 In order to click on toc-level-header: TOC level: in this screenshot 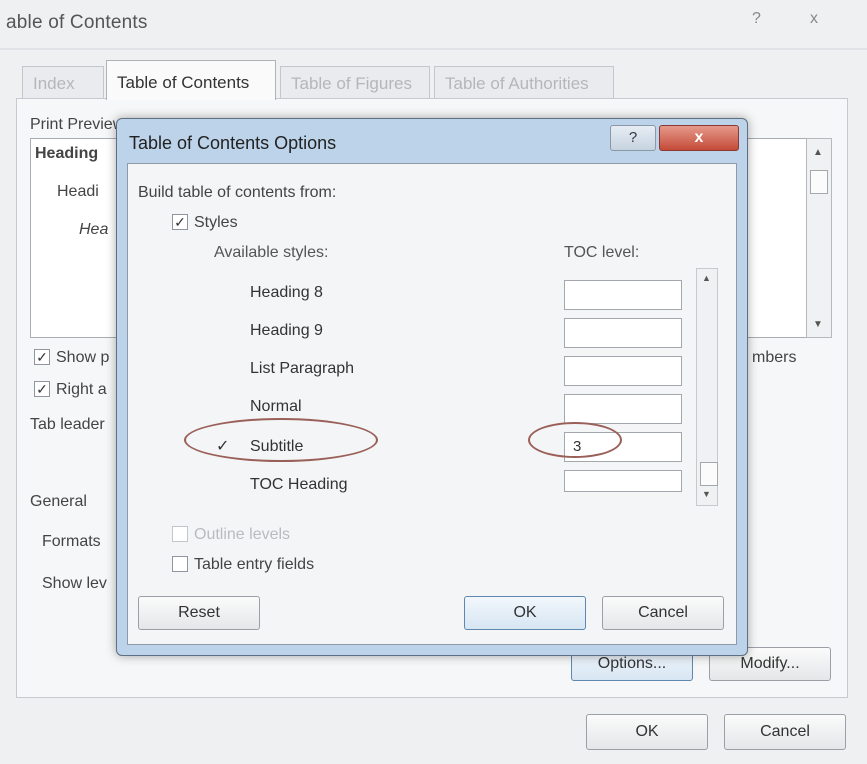, I will do `click(602, 252)`.